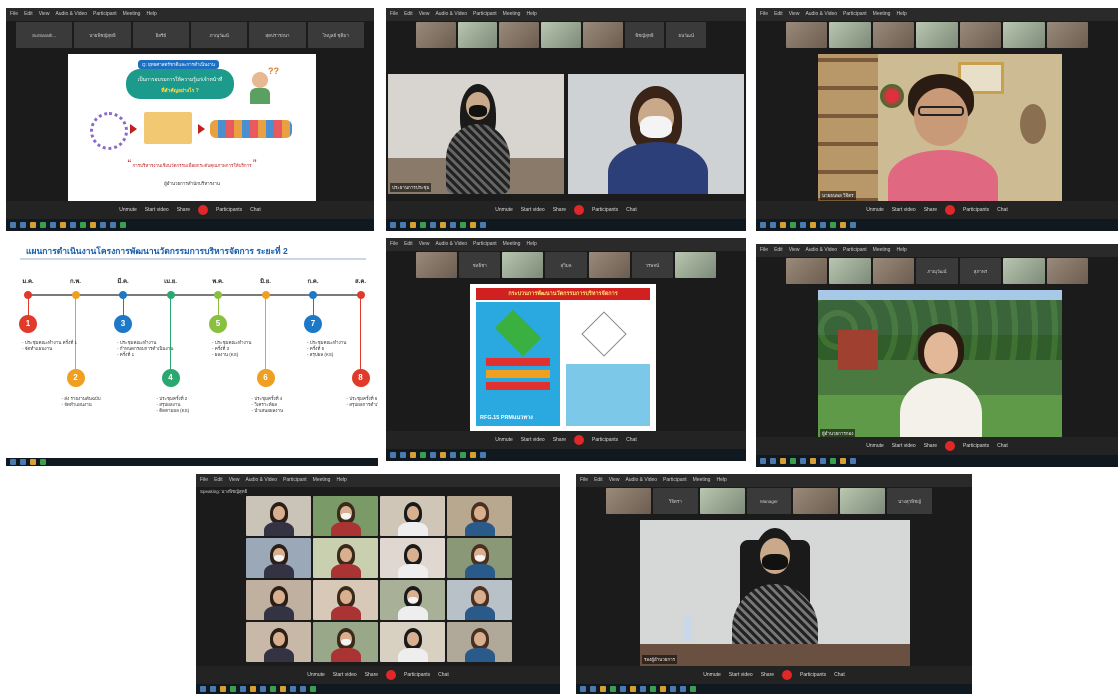  Describe the element at coordinates (277, 35) in the screenshot. I see `participant-tile: สุดปรารถนา` at that location.